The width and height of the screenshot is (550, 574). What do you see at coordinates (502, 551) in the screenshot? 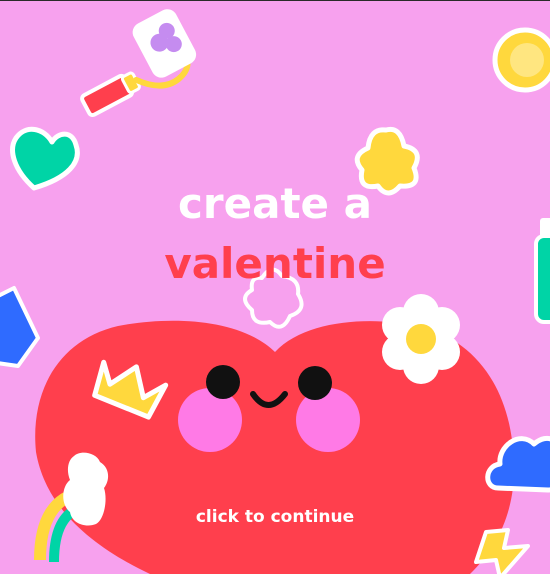
I see `lightning-icon` at bounding box center [502, 551].